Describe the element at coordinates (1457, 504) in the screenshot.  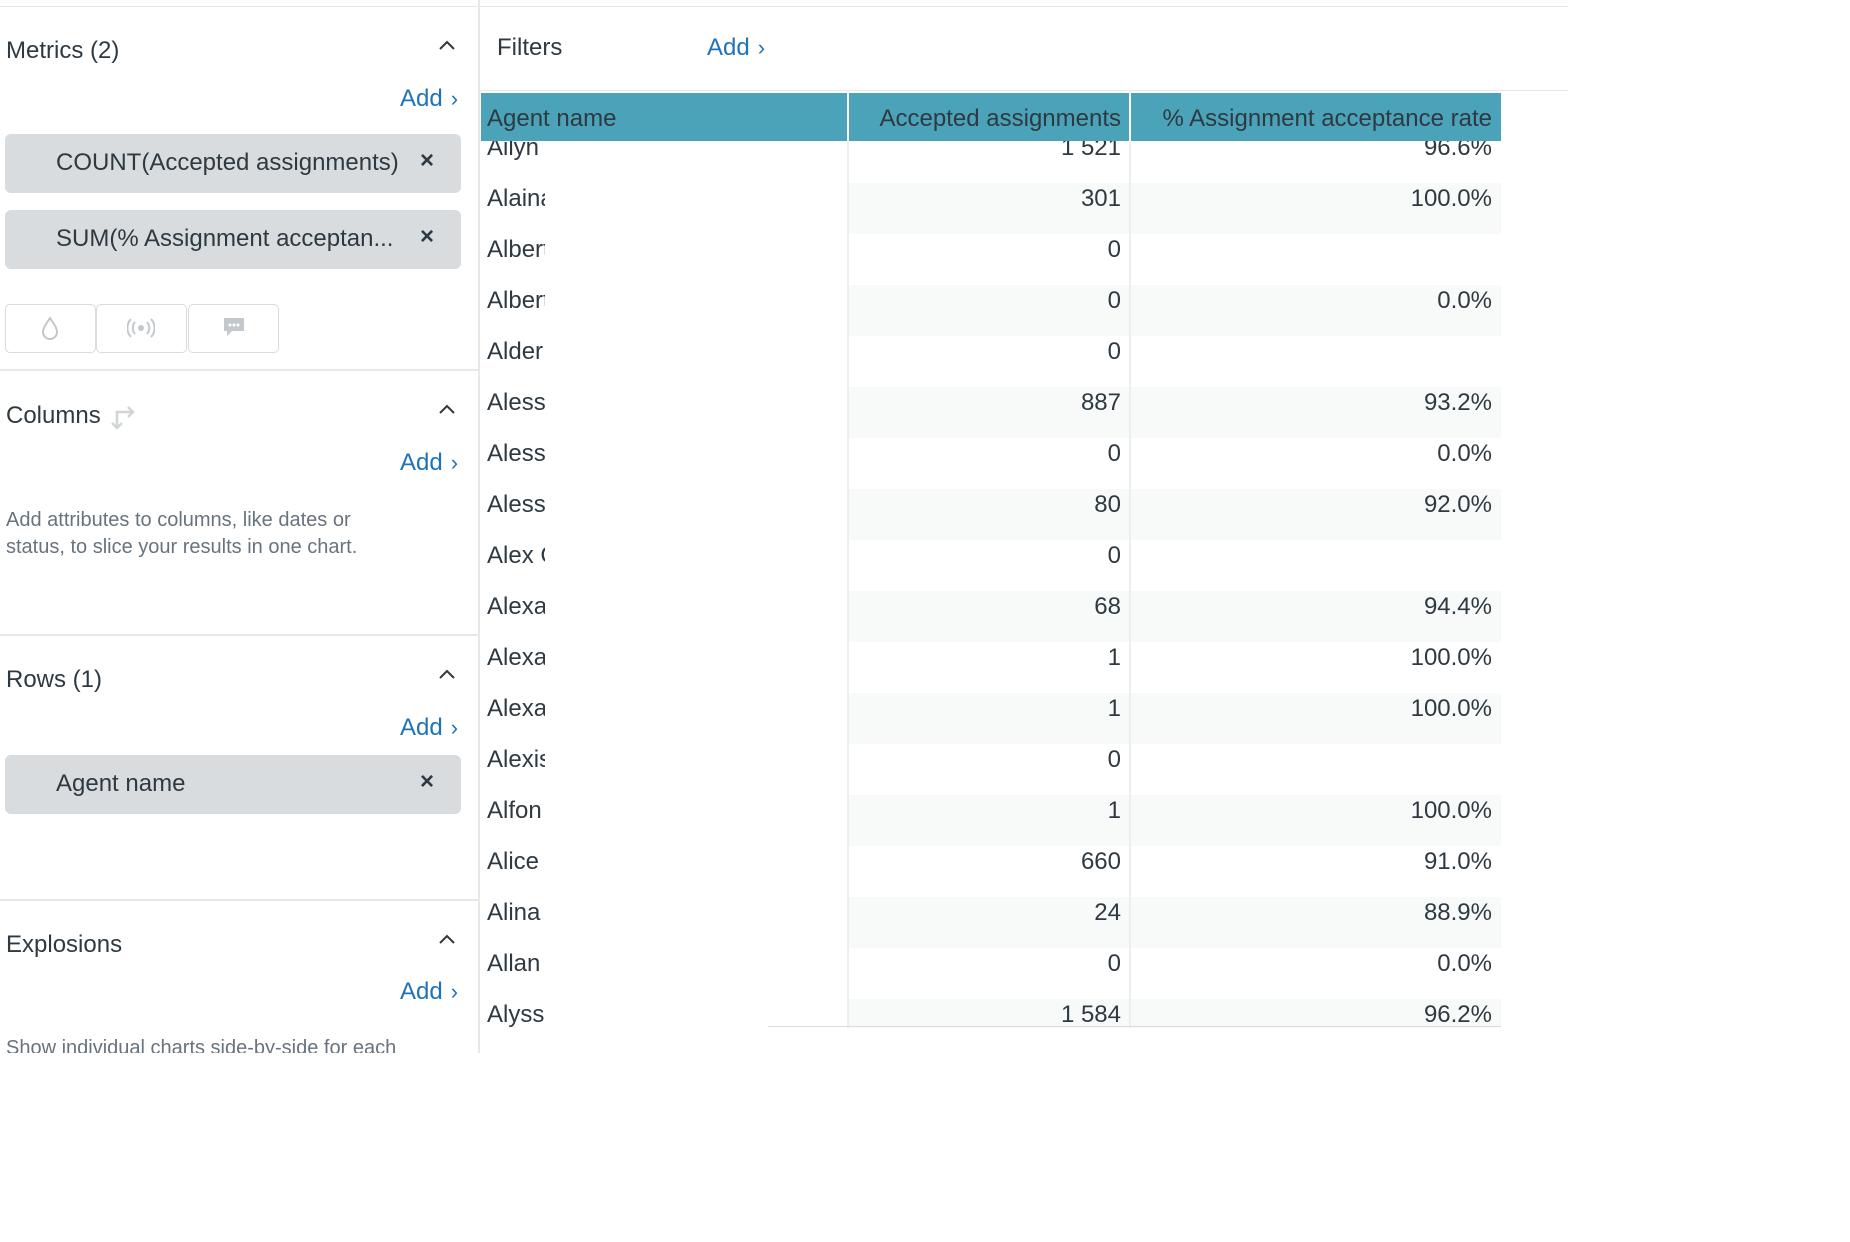
I see `cell-acceptance-rate: 92.0%` at that location.